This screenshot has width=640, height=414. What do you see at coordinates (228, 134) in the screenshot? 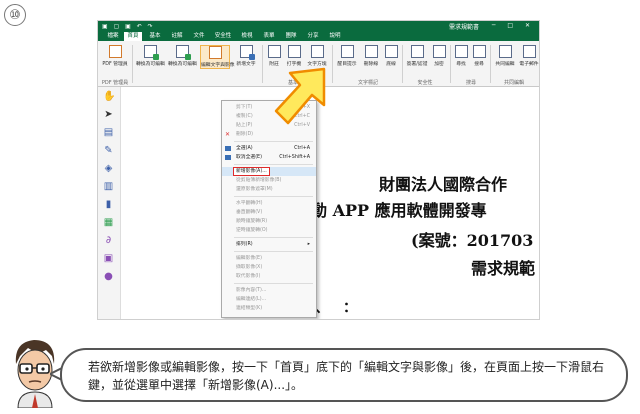
I see `delete-x-icon: ✕` at bounding box center [228, 134].